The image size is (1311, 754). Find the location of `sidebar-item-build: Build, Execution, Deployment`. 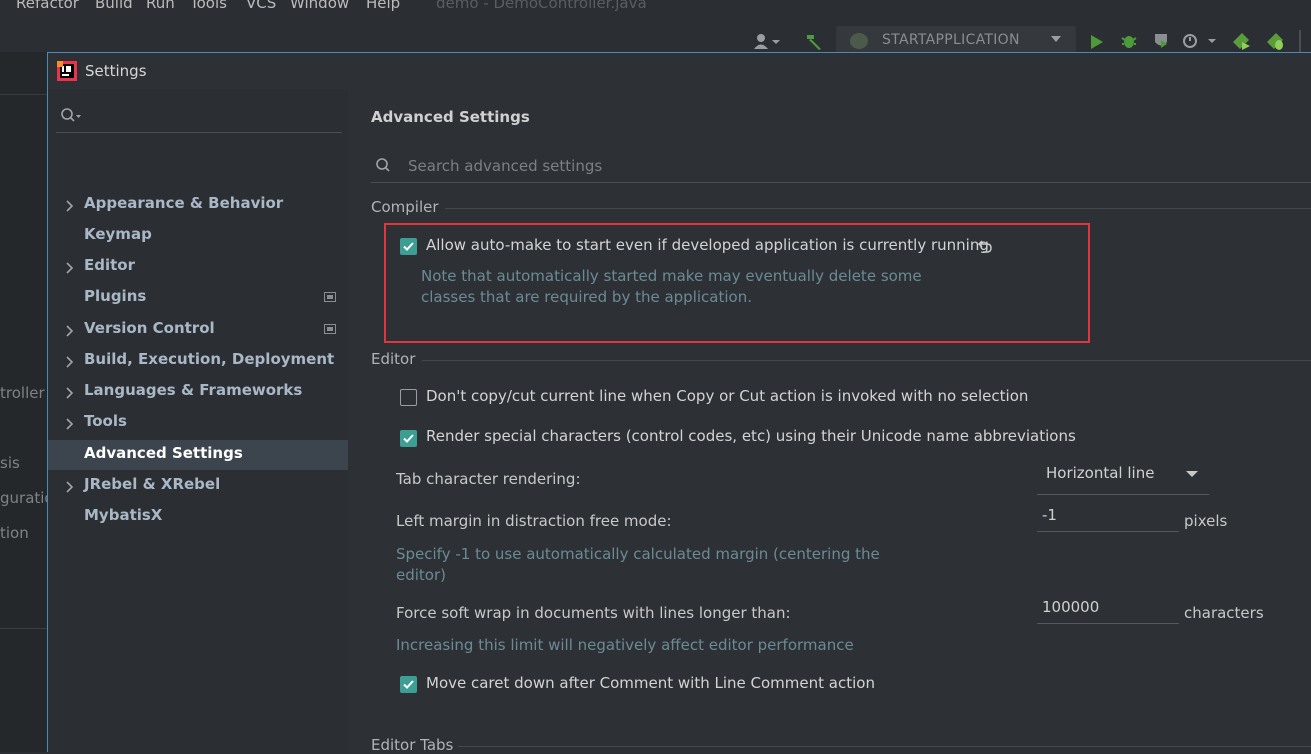

sidebar-item-build: Build, Execution, Deployment is located at coordinates (198, 361).